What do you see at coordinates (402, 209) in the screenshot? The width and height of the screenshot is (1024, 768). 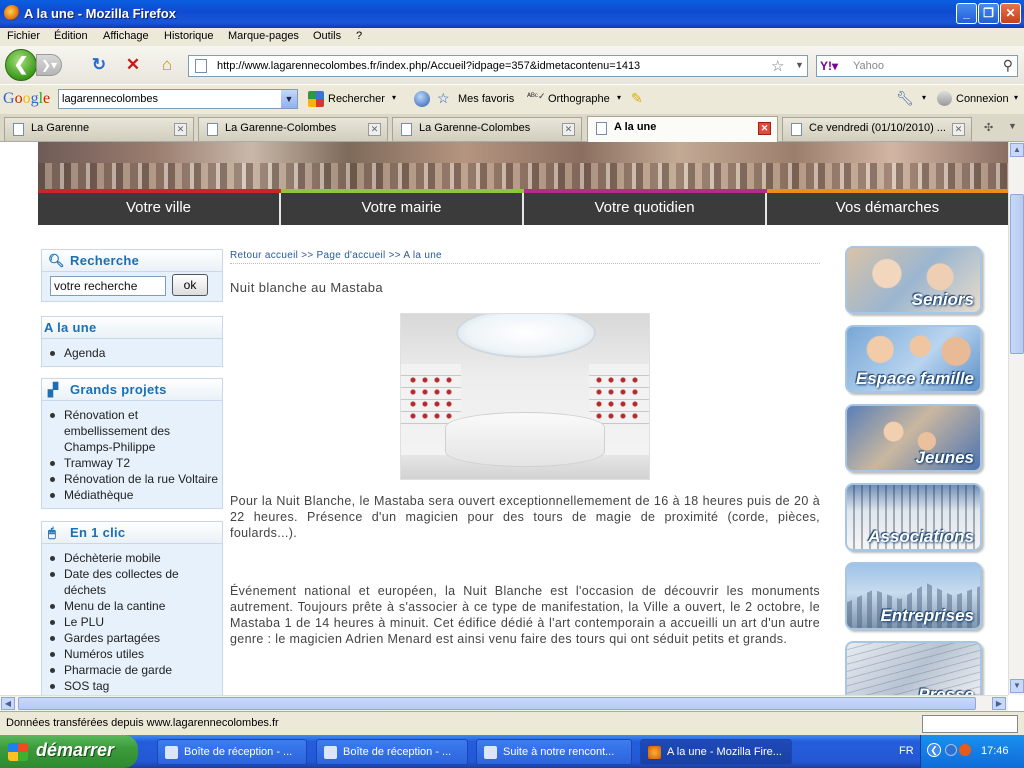 I see `menu-votre-mairie: Votre mairie` at bounding box center [402, 209].